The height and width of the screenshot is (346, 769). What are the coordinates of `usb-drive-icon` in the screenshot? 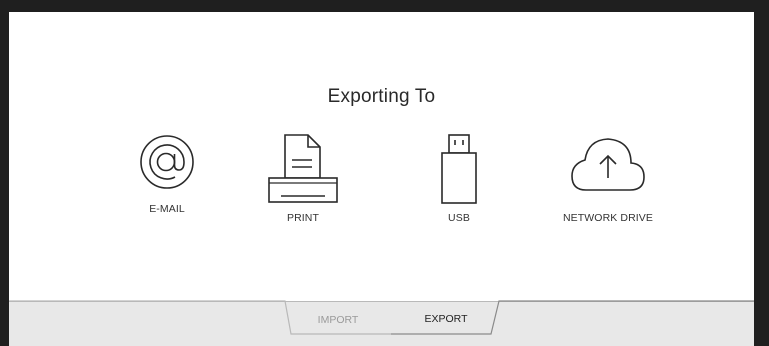 It's located at (459, 169).